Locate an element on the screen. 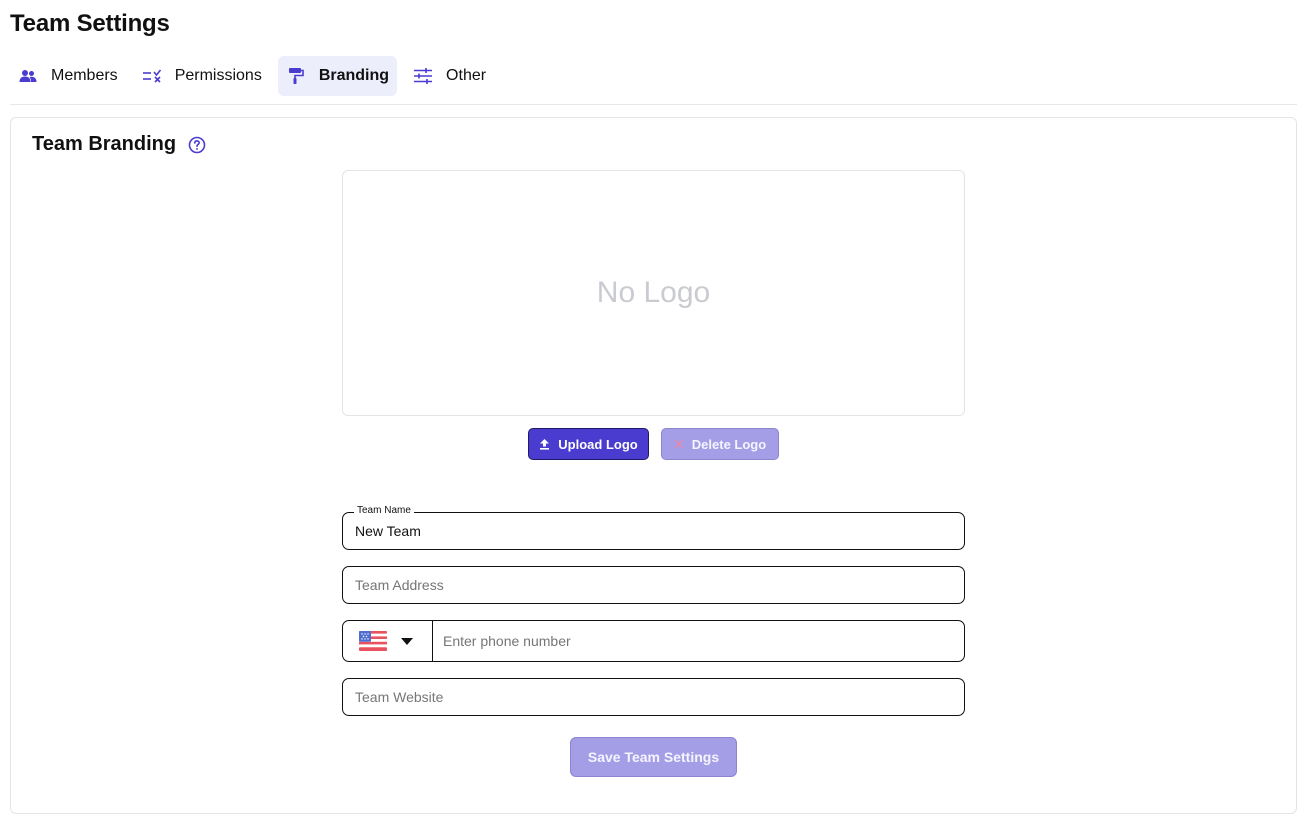 Image resolution: width=1302 pixels, height=819 pixels. team-name-input is located at coordinates (653, 531).